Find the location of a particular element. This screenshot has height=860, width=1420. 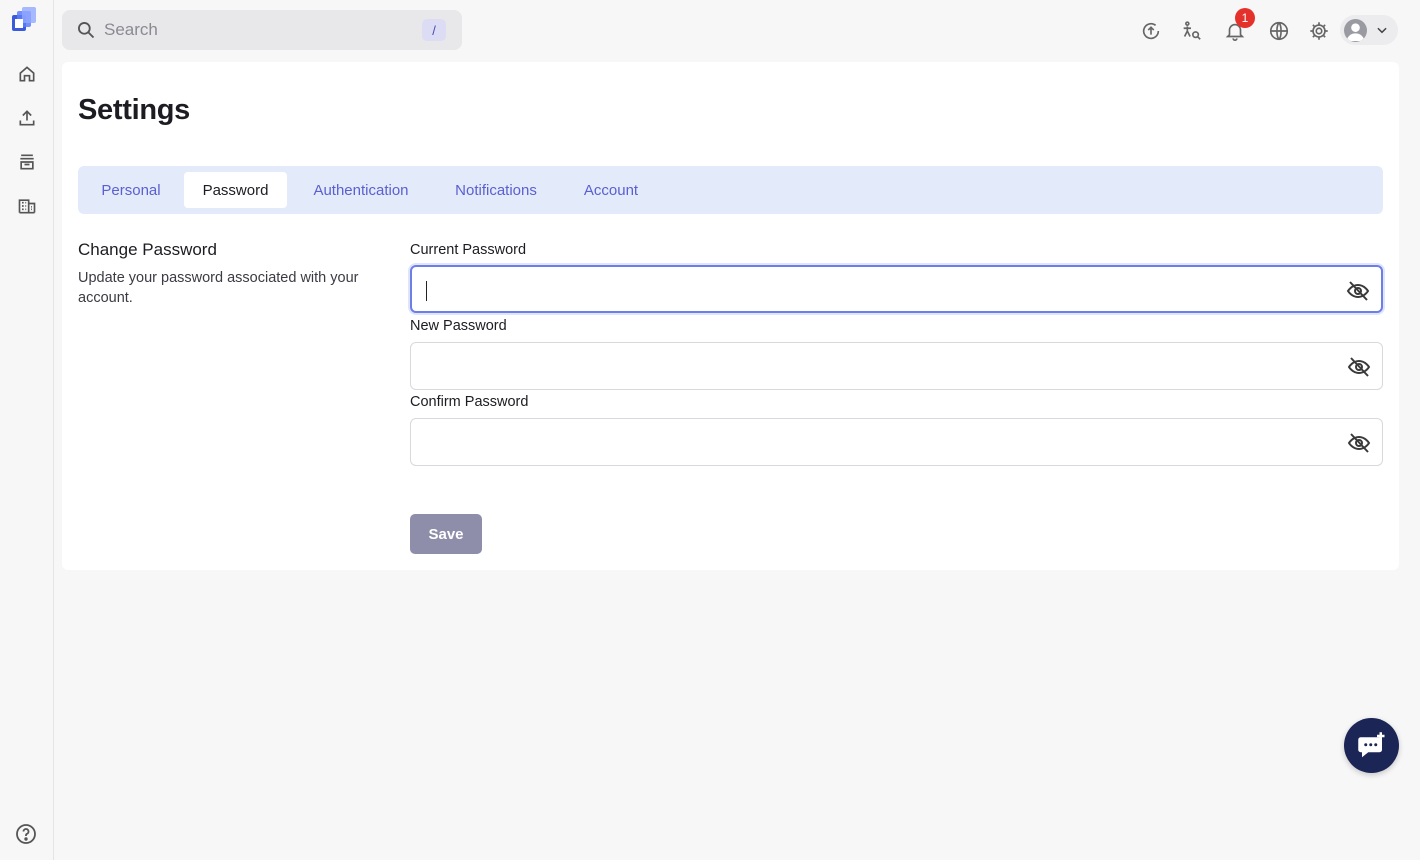

confirm-password-input is located at coordinates (875, 442).